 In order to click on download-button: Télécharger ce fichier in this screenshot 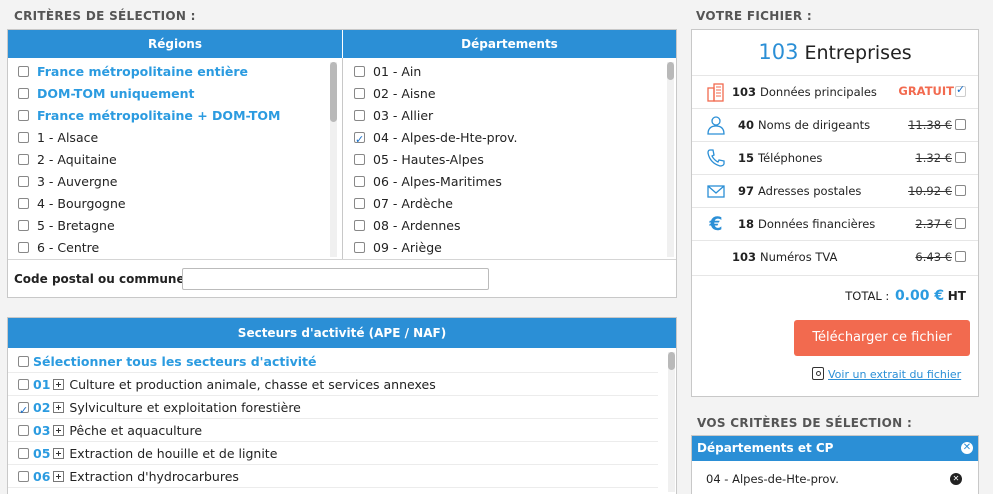, I will do `click(882, 338)`.